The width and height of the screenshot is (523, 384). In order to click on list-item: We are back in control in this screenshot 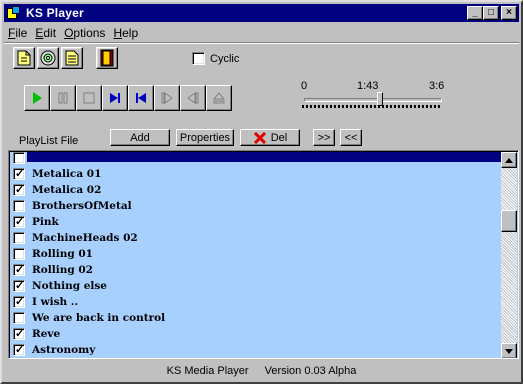, I will do `click(256, 318)`.